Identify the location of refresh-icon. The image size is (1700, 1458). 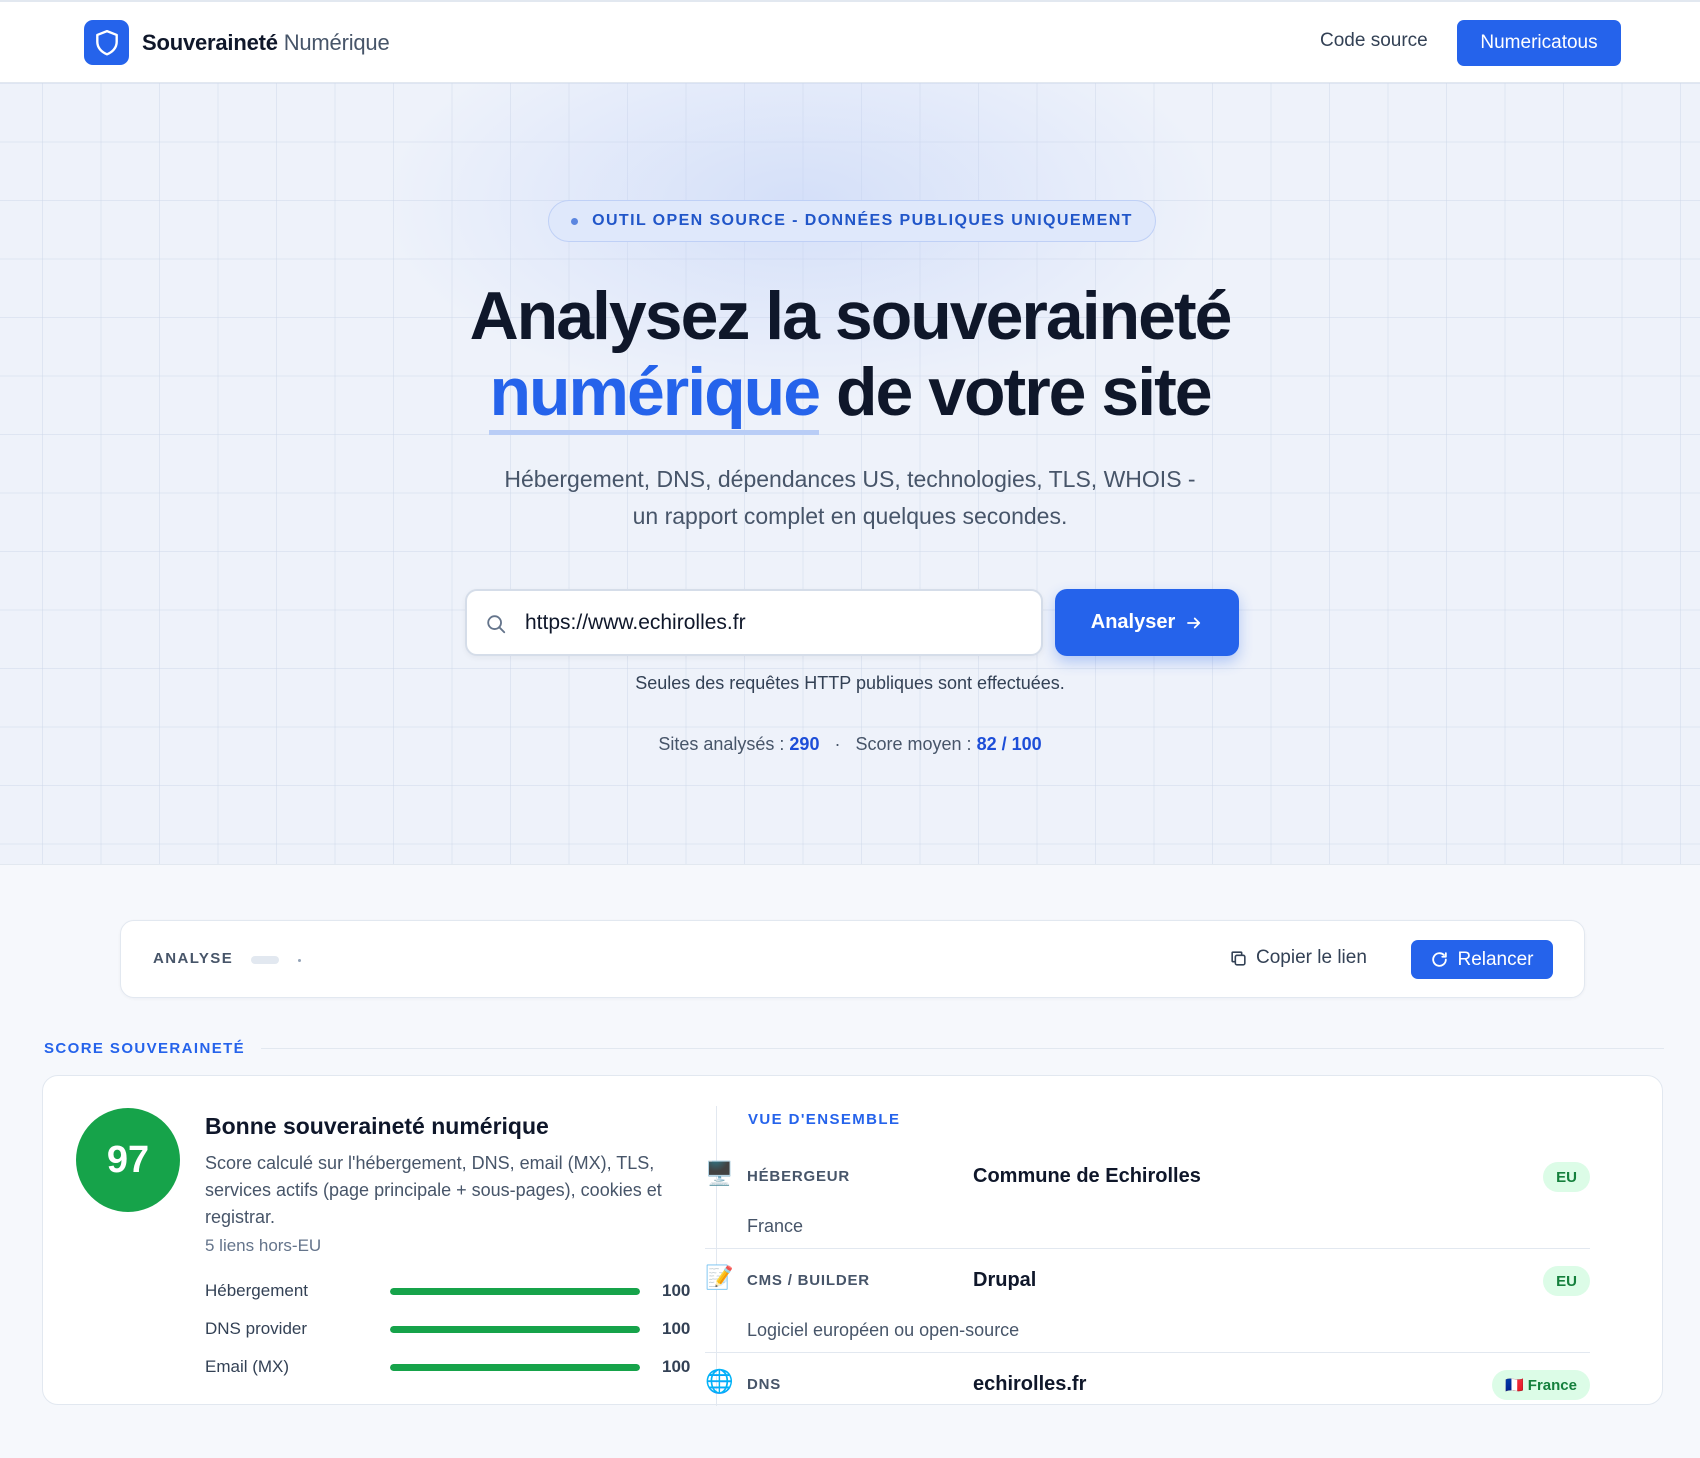
(1440, 959).